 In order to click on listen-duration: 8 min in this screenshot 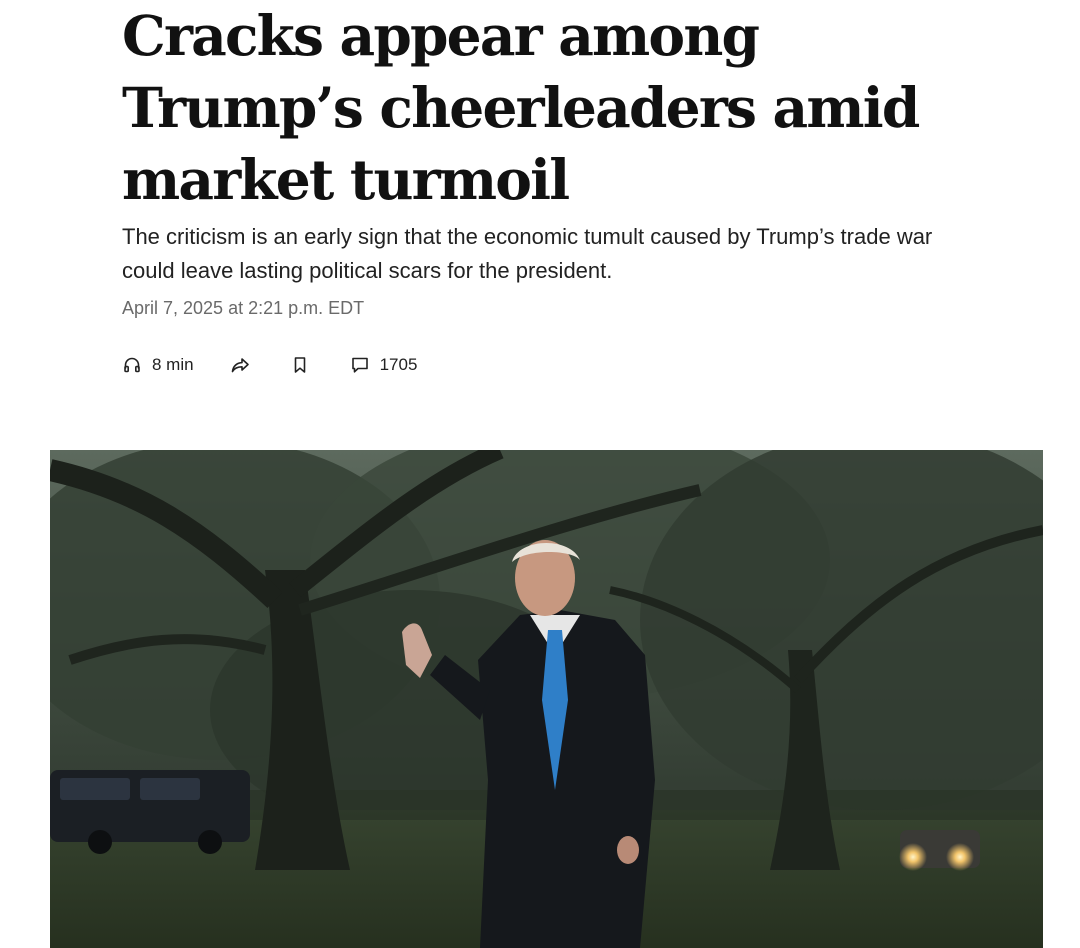, I will do `click(173, 364)`.